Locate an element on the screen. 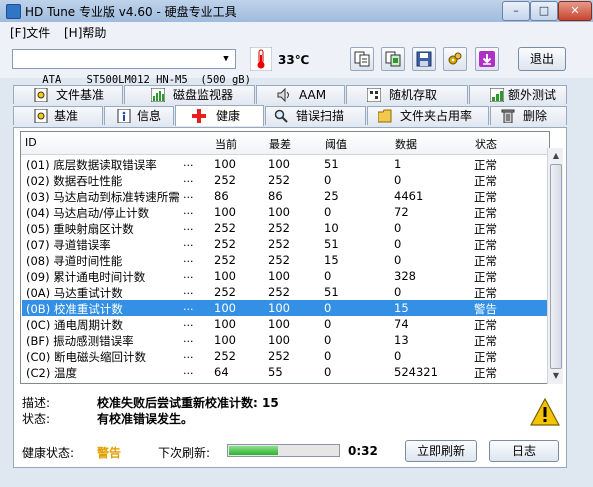 The image size is (593, 487). download-icon is located at coordinates (487, 59).